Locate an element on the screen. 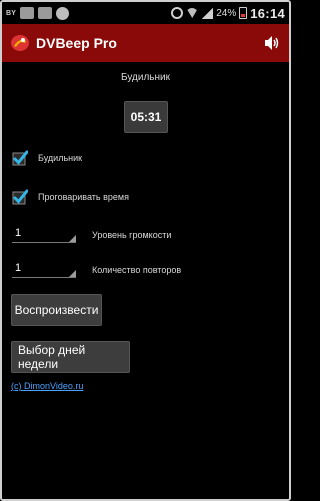 This screenshot has height=501, width=320. alarm-enabled-checkbox is located at coordinates (20, 158).